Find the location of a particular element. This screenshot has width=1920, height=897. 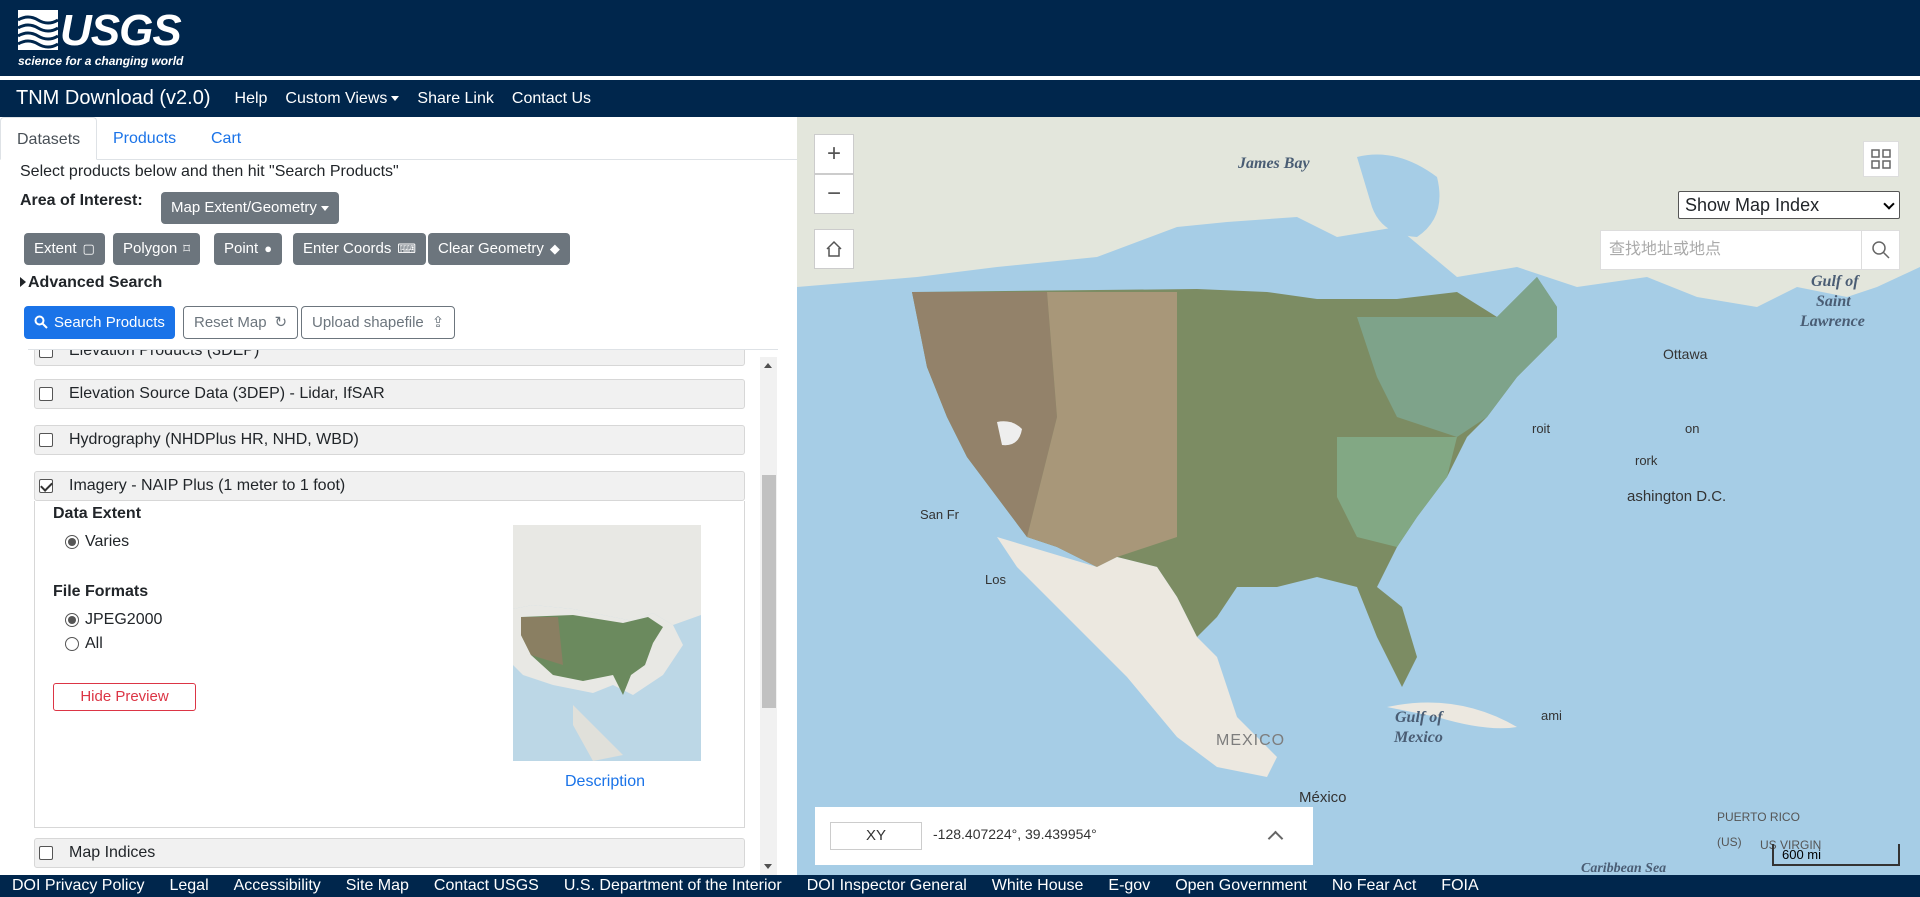

footer-link-open-government: Open Government is located at coordinates (1241, 886).